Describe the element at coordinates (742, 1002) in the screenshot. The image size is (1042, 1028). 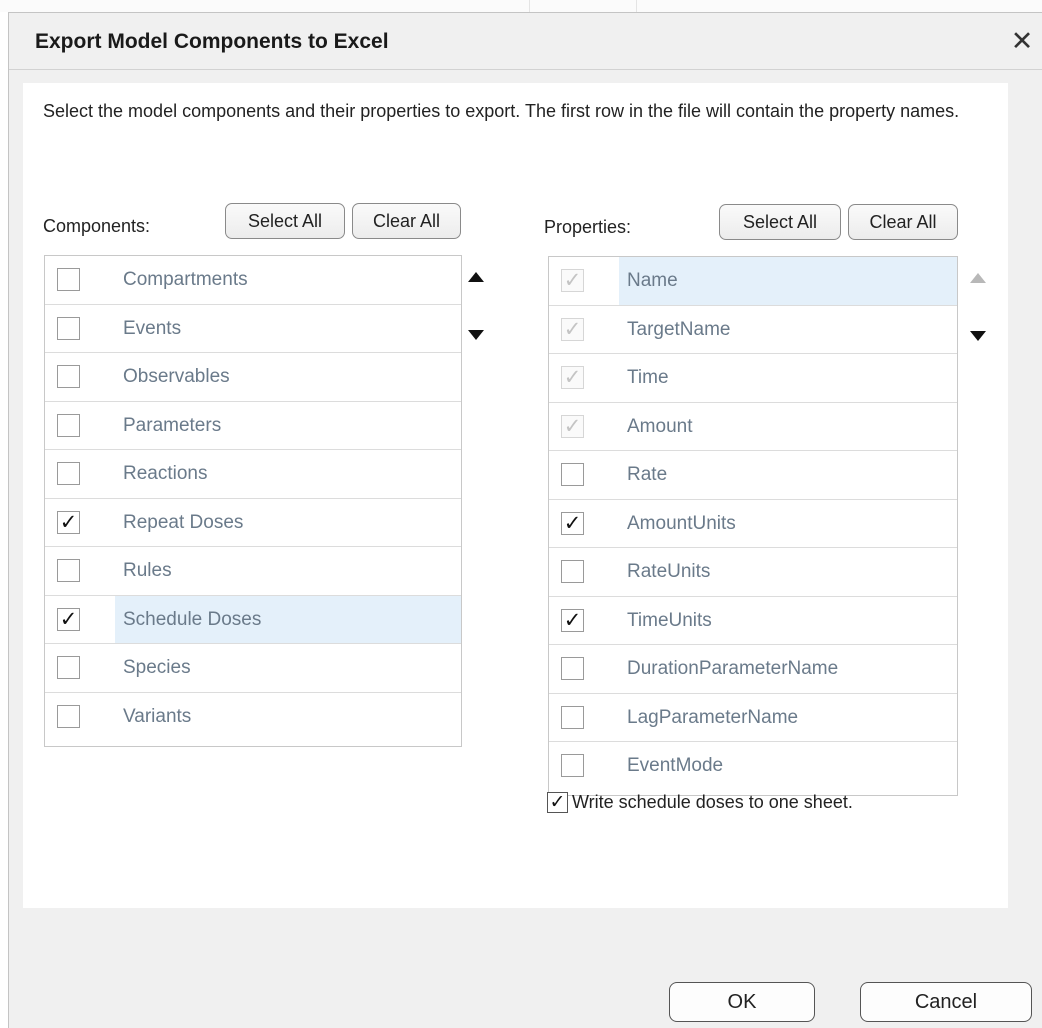
I see `ok-button: OK` at that location.